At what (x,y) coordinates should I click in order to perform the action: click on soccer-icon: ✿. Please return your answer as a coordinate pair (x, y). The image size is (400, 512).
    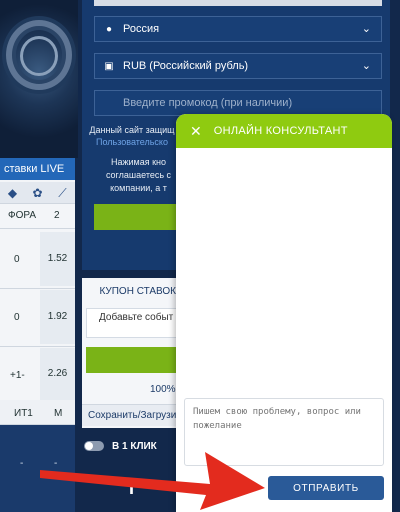
    Looking at the image, I should click on (38, 193).